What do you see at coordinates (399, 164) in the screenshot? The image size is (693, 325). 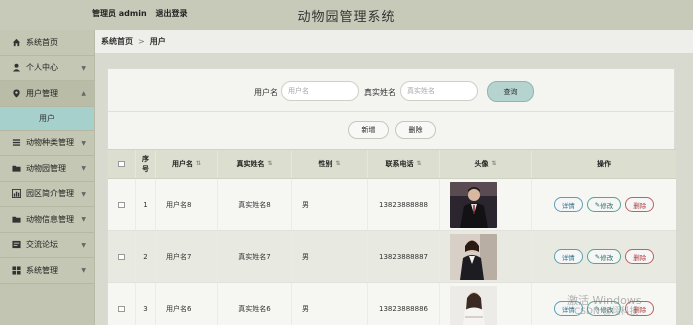 I see `col-phone-label: 联系电话` at bounding box center [399, 164].